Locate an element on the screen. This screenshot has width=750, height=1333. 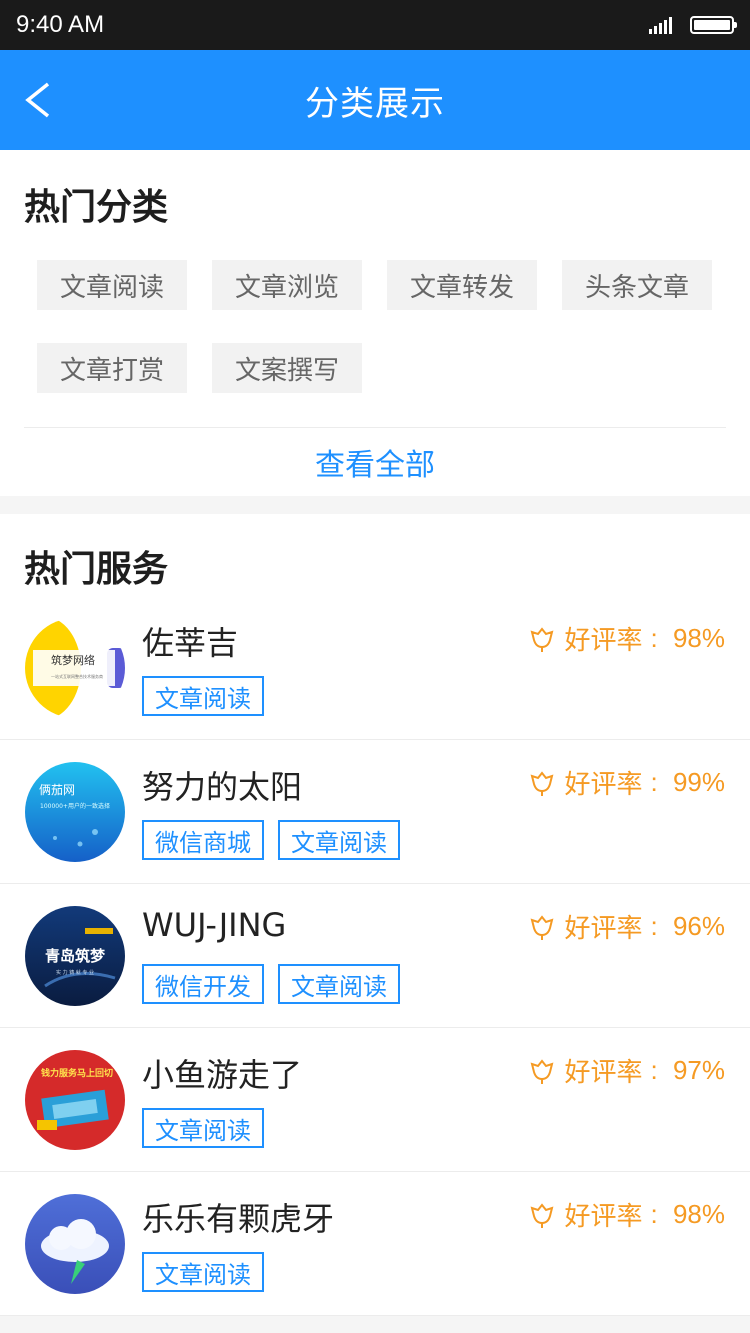
svg-text: 实 力 铸 就 专 业 is located at coordinates (75, 972).